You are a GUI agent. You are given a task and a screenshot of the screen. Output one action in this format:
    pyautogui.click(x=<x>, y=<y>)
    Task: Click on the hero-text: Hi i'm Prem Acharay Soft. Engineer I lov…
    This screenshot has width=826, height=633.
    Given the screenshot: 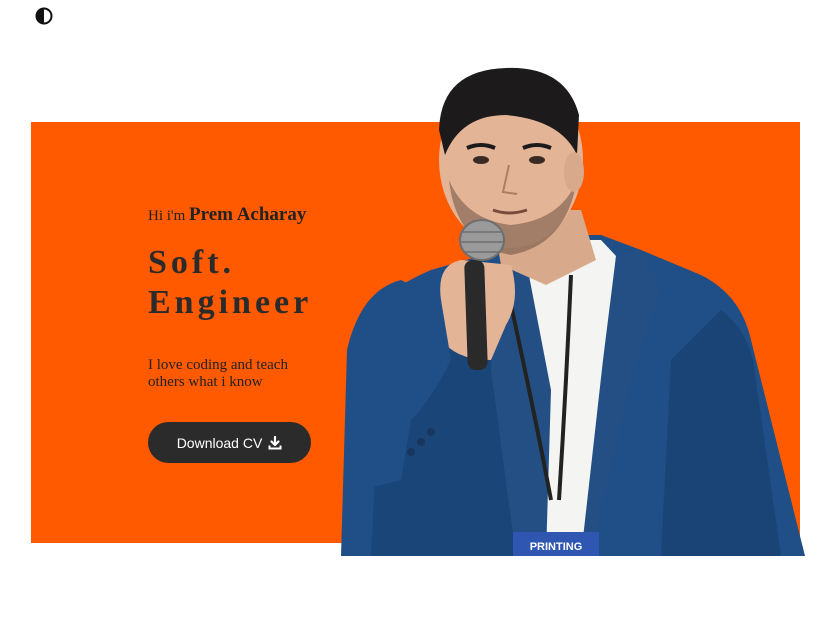 What is the action you would take?
    pyautogui.click(x=258, y=296)
    